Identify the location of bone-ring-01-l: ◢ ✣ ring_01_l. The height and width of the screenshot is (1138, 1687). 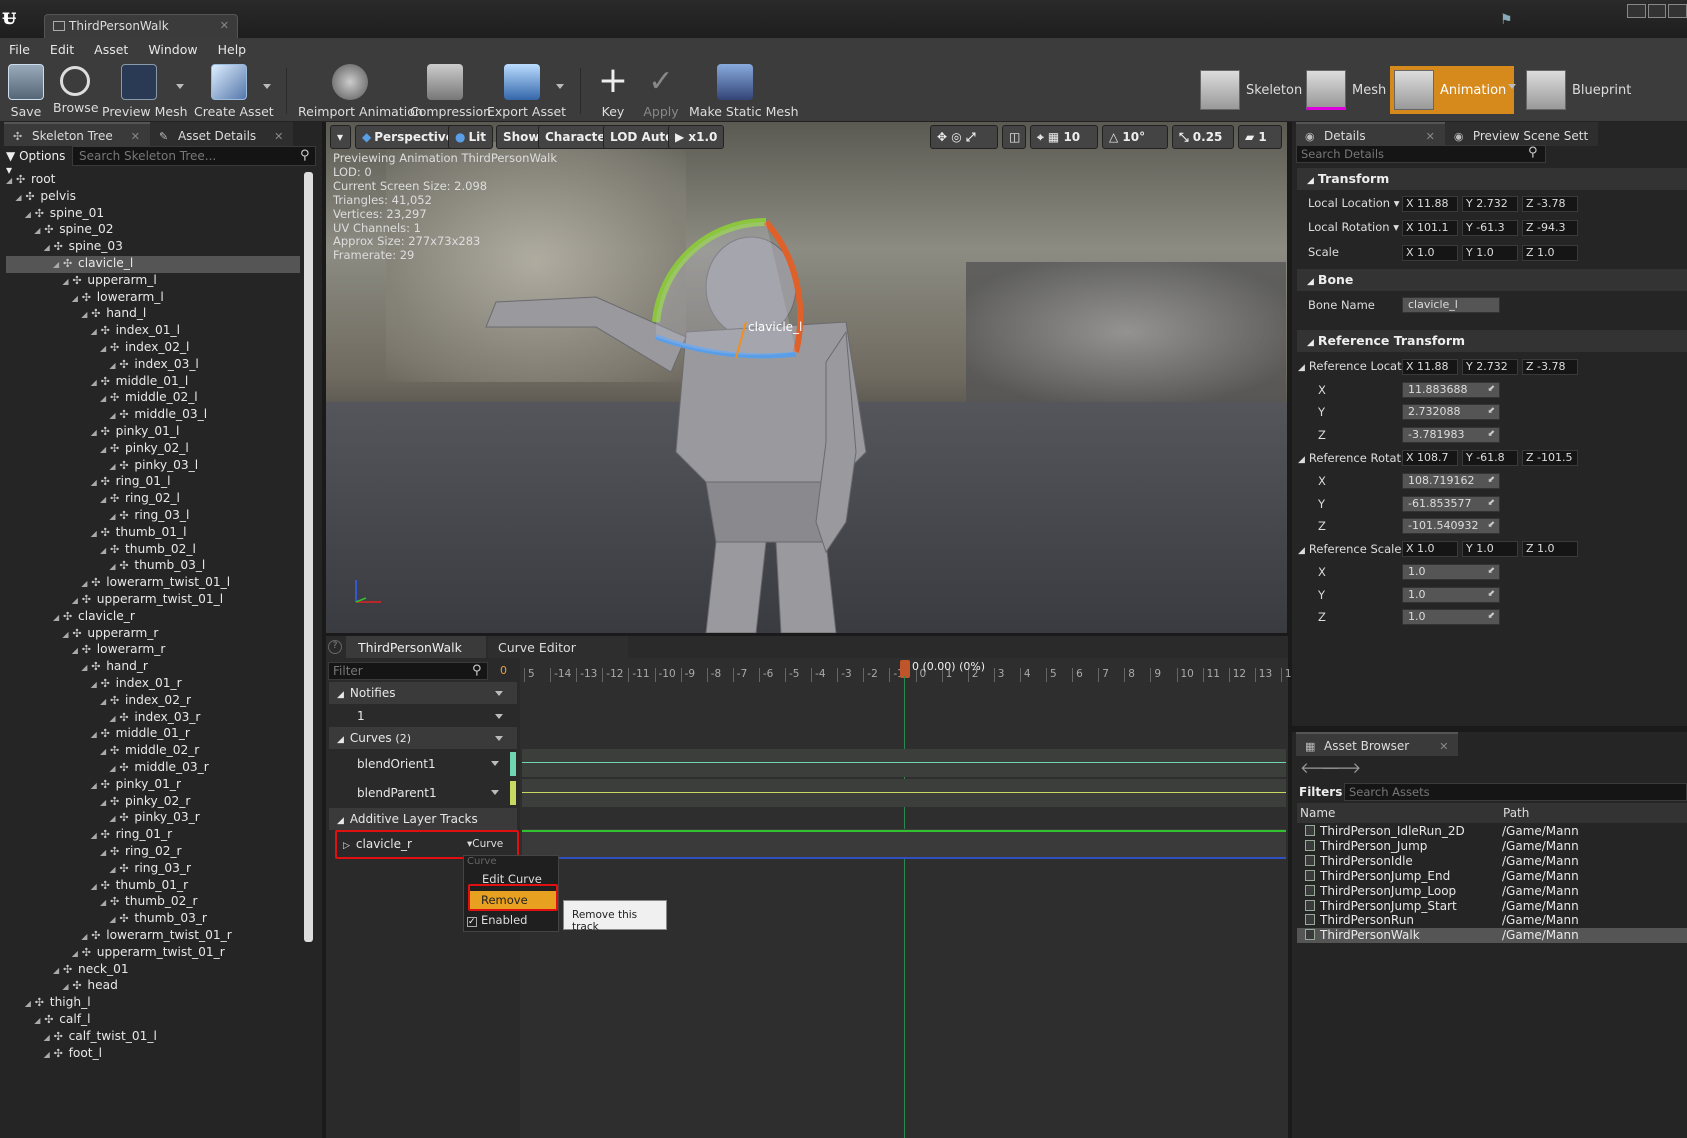
(131, 482).